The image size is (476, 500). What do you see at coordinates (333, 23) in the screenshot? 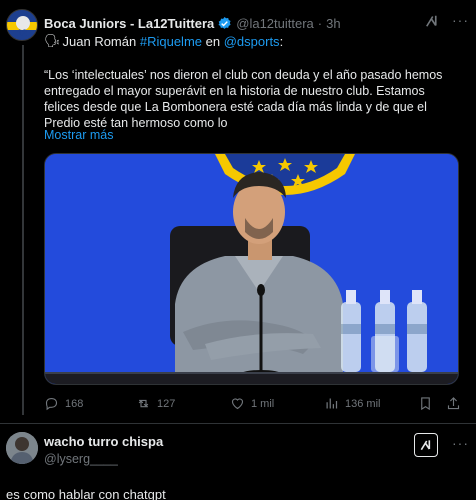
I see `post-time: 3h` at bounding box center [333, 23].